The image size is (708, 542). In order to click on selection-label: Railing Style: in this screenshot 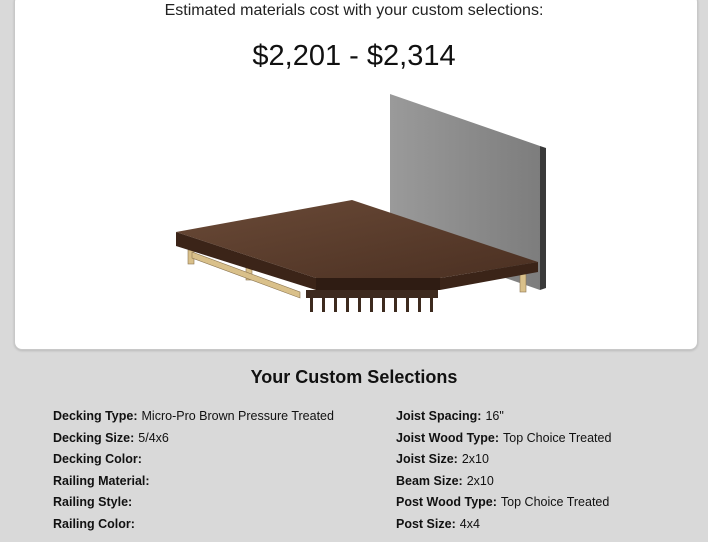, I will do `click(93, 502)`.